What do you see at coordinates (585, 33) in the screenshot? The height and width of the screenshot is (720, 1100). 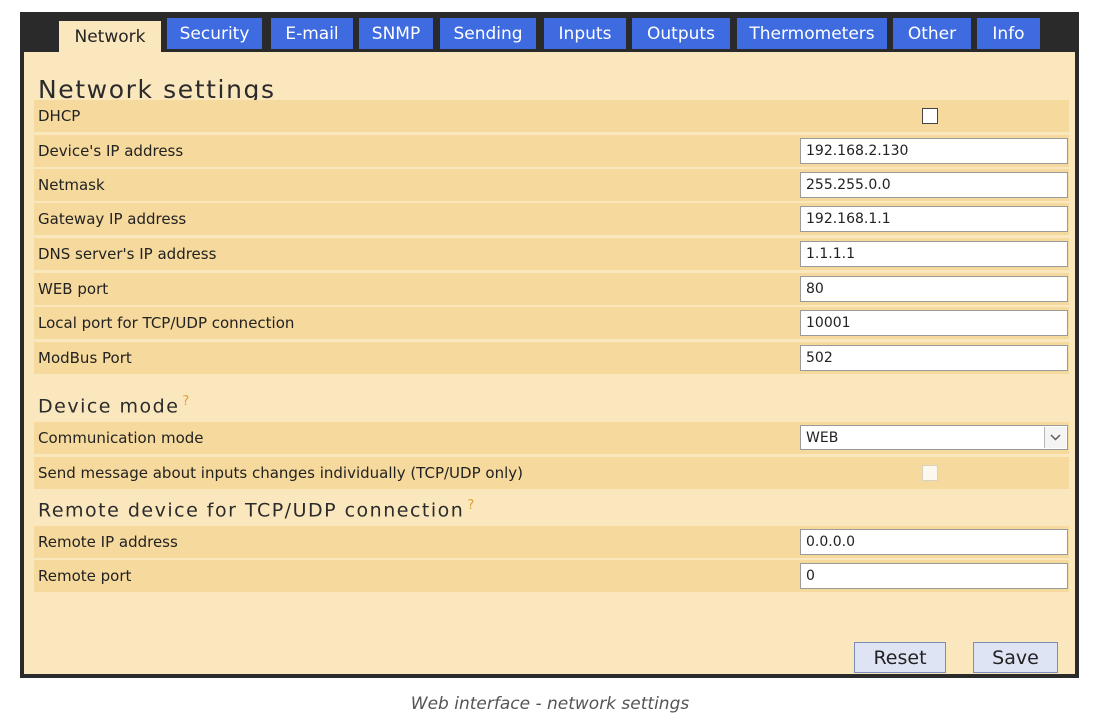 I see `tab-inputs: Inputs` at bounding box center [585, 33].